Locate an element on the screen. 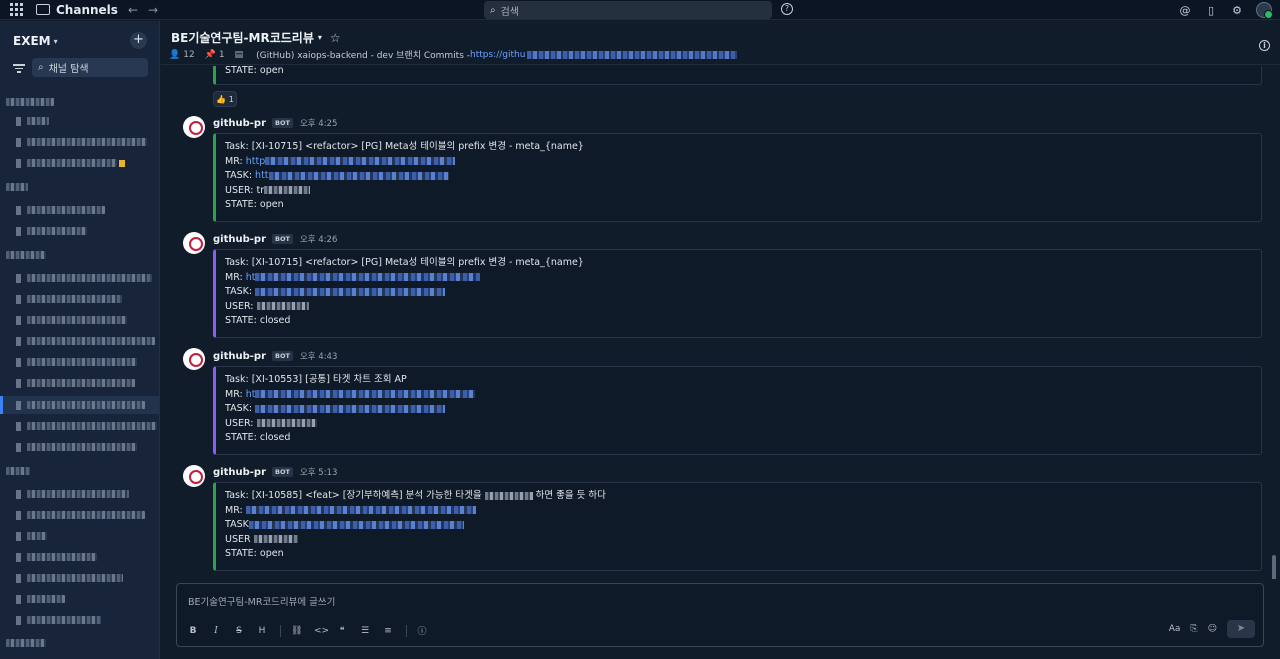 The image size is (1280, 659). pinned-count: 📌 1 is located at coordinates (215, 55).